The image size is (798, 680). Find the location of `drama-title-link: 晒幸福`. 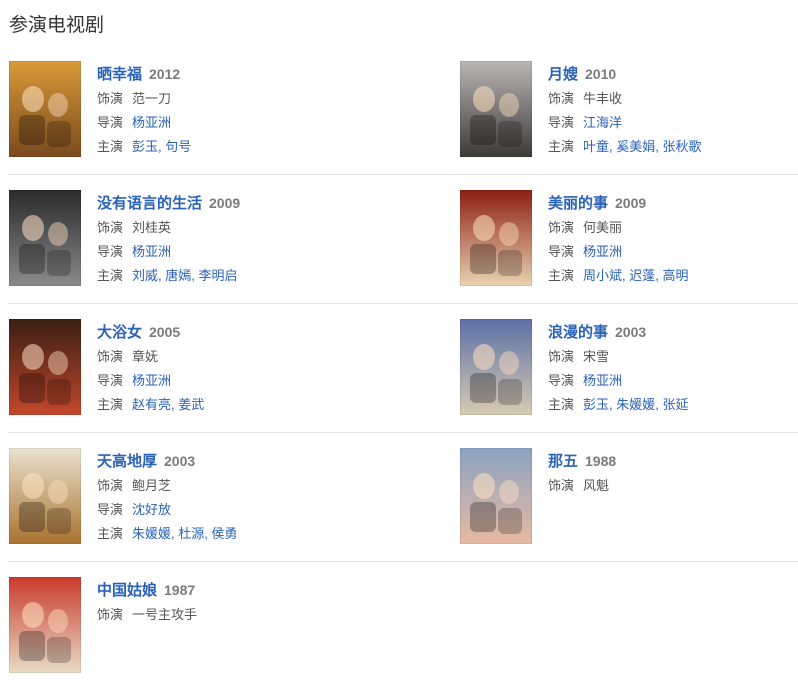

drama-title-link: 晒幸福 is located at coordinates (119, 74).